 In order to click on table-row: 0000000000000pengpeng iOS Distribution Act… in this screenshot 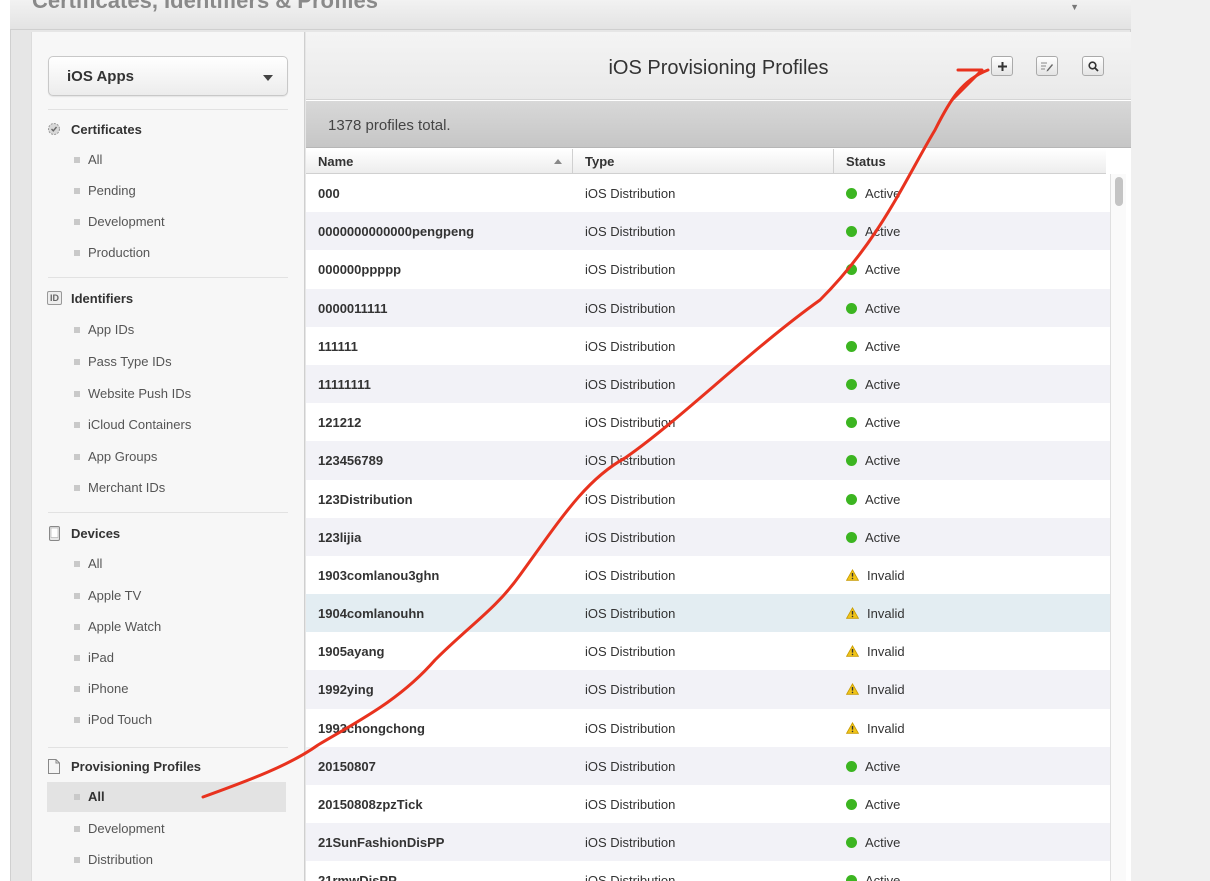, I will do `click(708, 231)`.